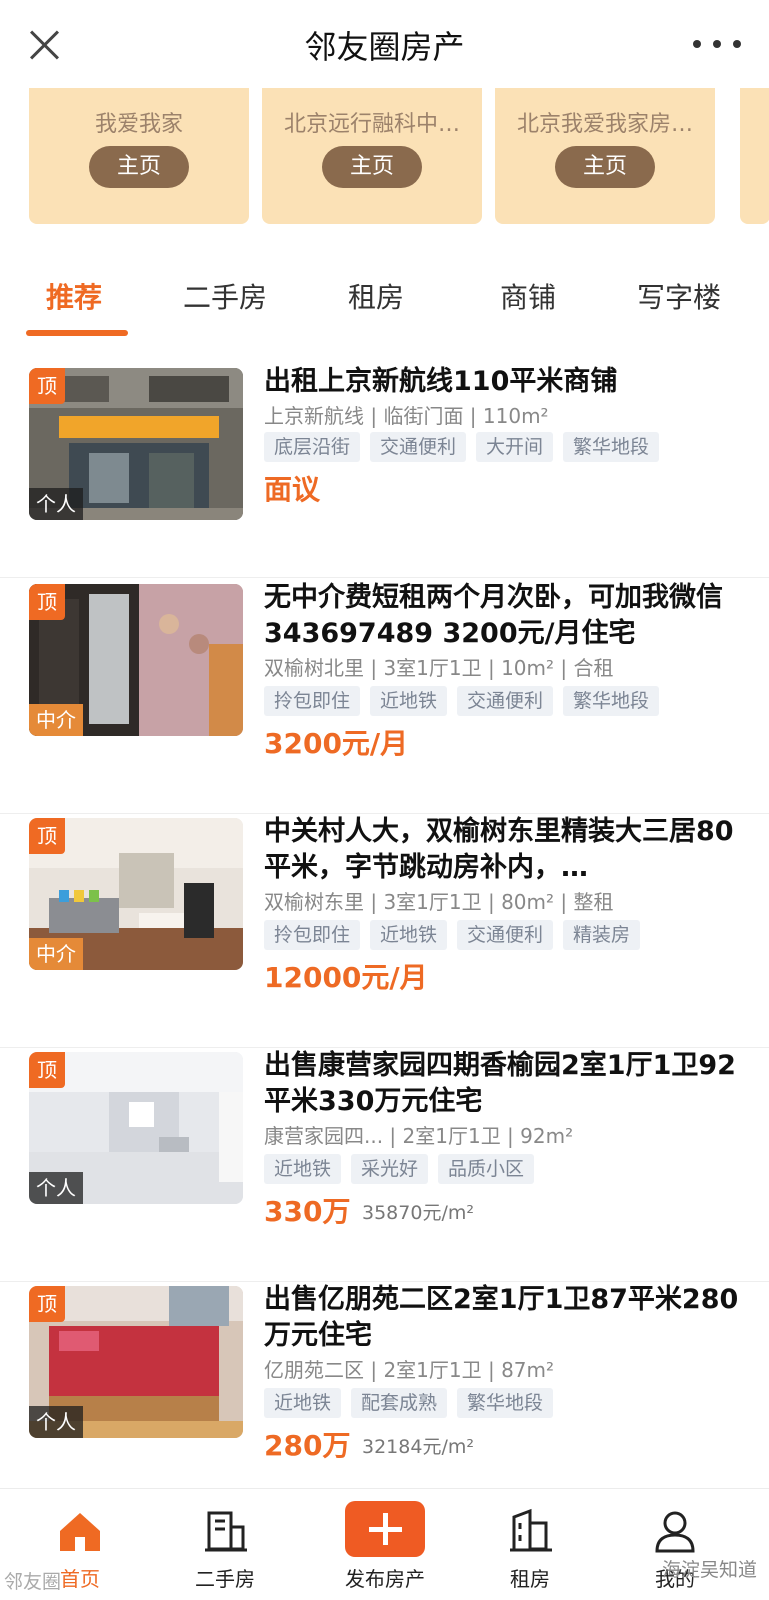 This screenshot has width=769, height=1600. What do you see at coordinates (385, 1579) in the screenshot?
I see `nav-post-label: 发布房产` at bounding box center [385, 1579].